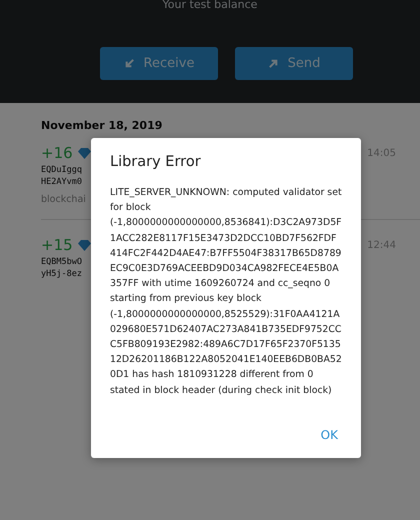 This screenshot has width=420, height=520. Describe the element at coordinates (57, 245) in the screenshot. I see `amount: +15` at that location.